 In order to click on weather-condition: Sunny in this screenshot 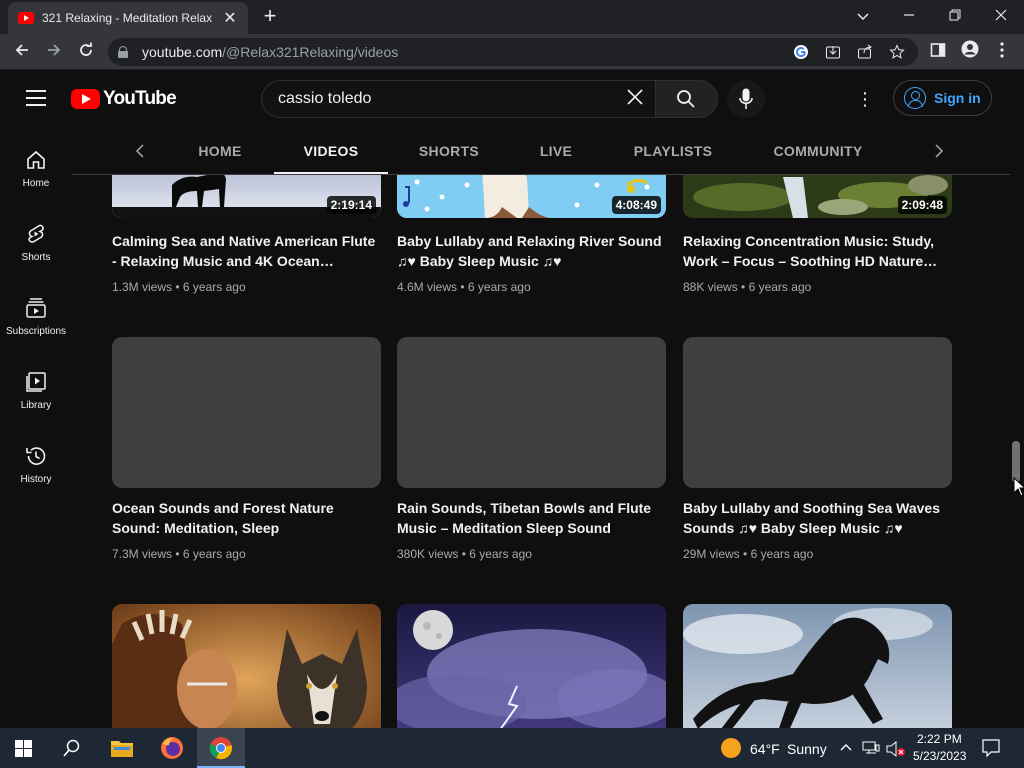, I will do `click(807, 749)`.